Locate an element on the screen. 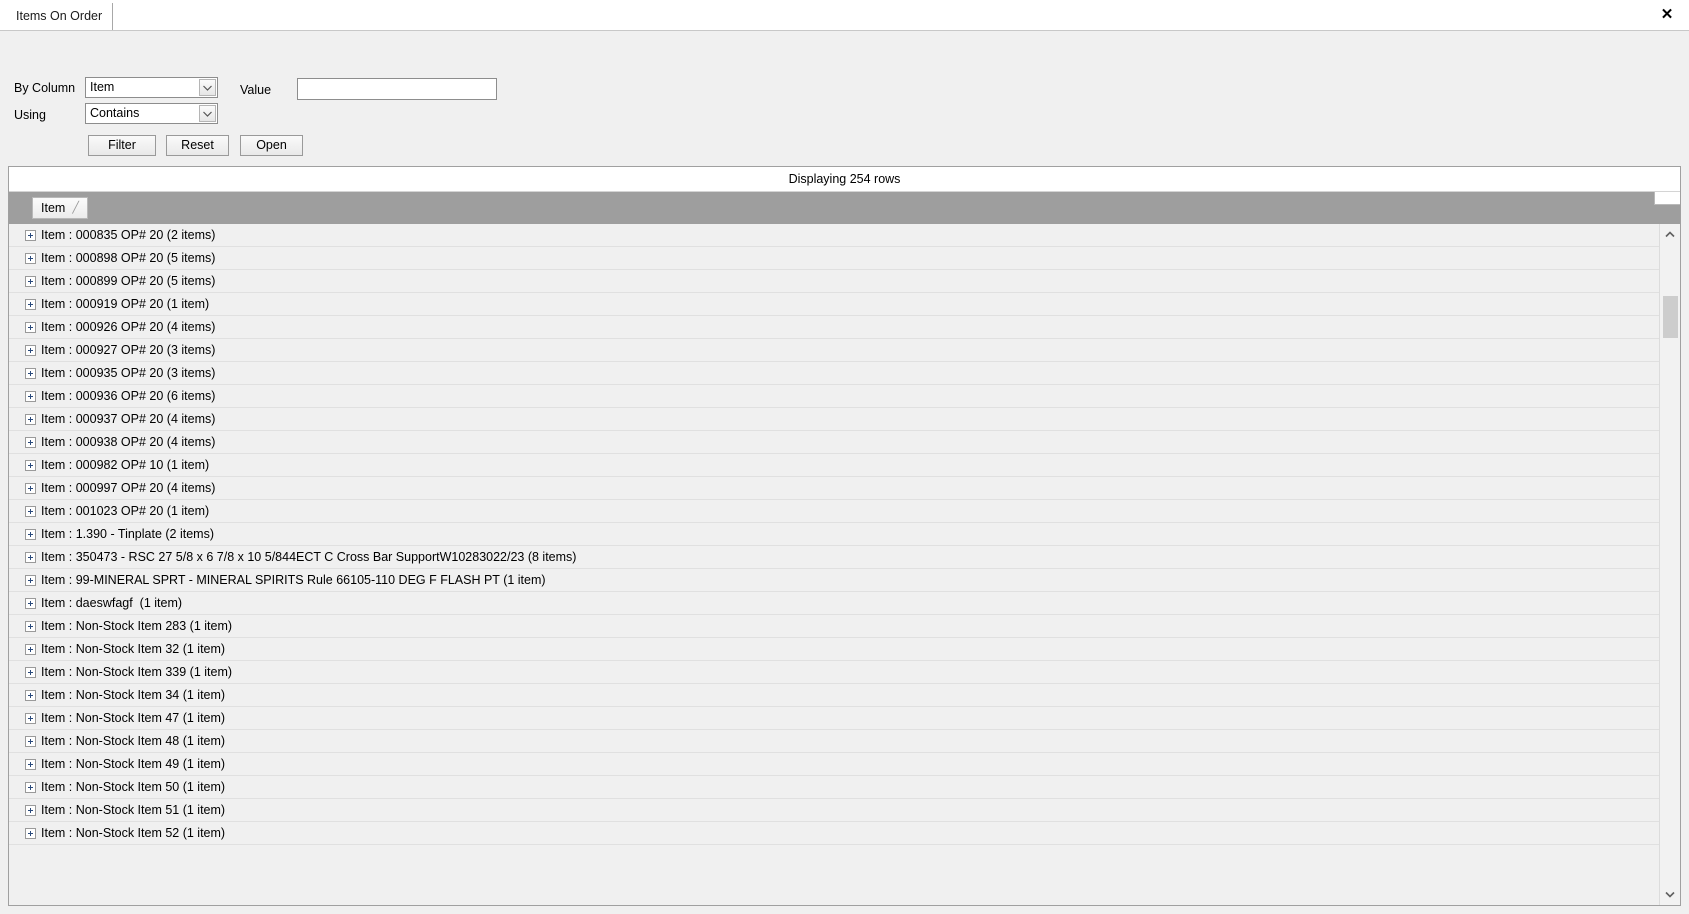 The height and width of the screenshot is (914, 1689). row-count-text: Displaying 254 rows is located at coordinates (844, 179).